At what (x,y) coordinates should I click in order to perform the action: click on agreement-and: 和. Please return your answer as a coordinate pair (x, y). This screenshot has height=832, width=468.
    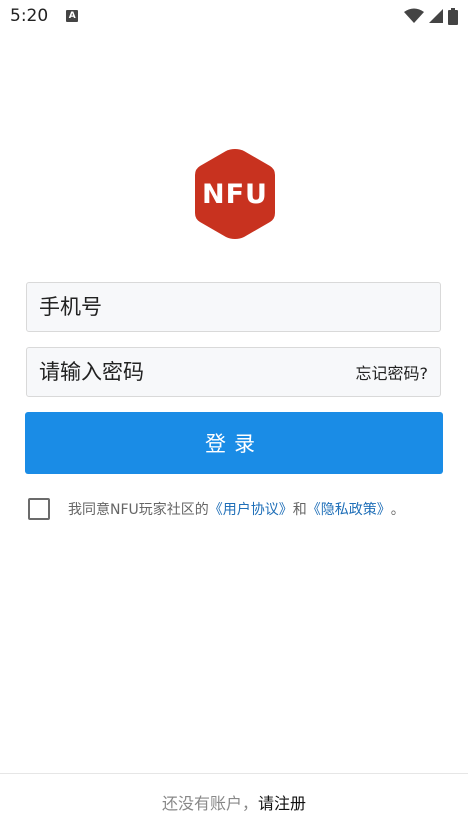
    Looking at the image, I should click on (299, 510).